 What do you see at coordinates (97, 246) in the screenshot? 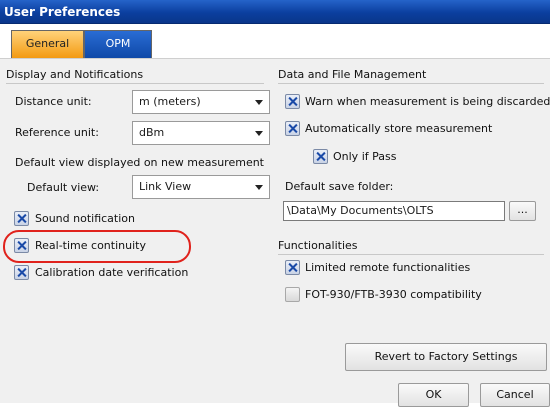
I see `highlight-circle` at bounding box center [97, 246].